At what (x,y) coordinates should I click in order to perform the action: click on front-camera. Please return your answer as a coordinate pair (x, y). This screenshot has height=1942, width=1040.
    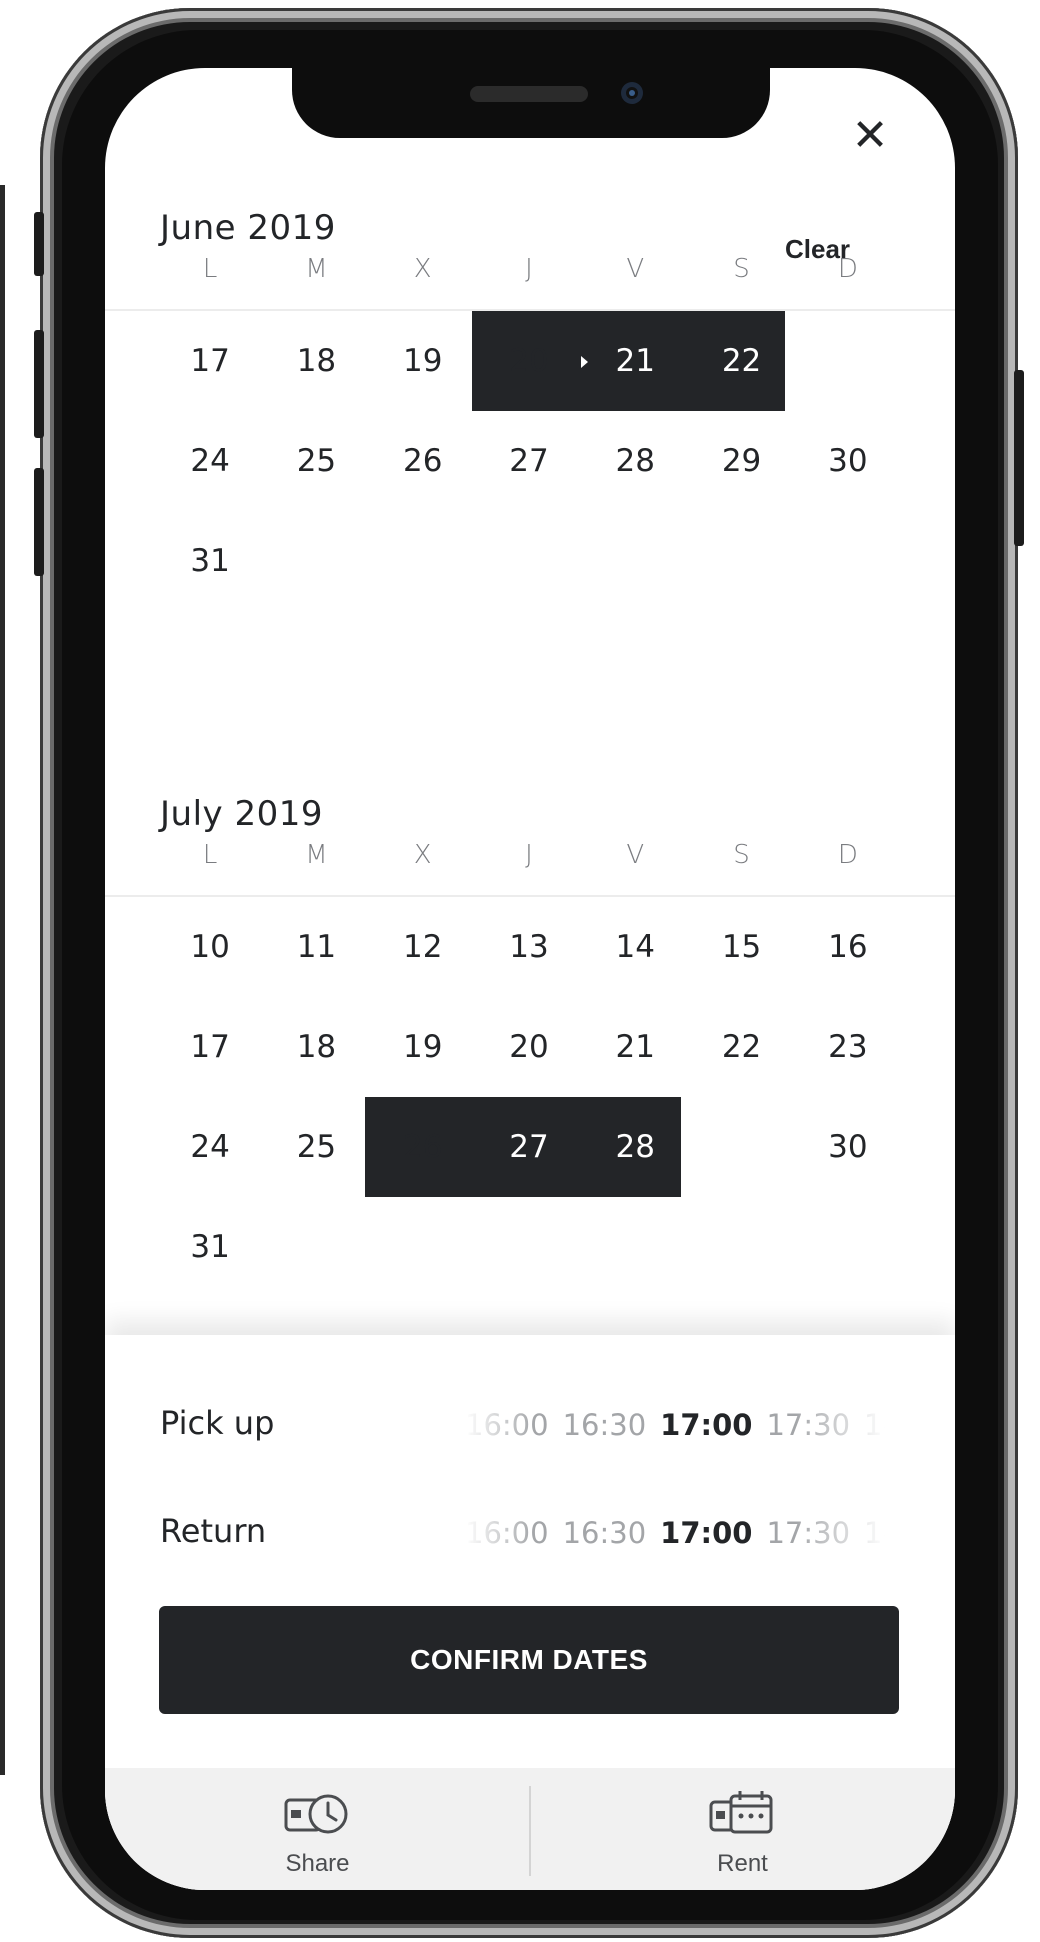
    Looking at the image, I should click on (632, 93).